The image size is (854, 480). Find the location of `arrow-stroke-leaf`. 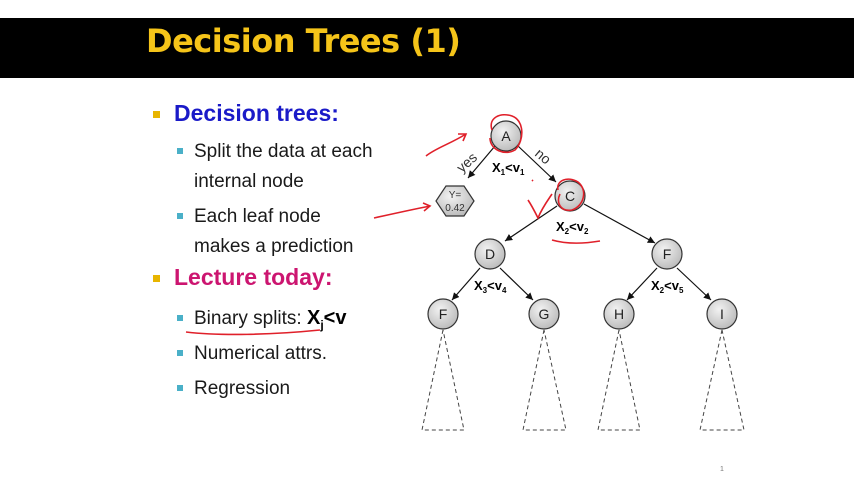

arrow-stroke-leaf is located at coordinates (402, 212).